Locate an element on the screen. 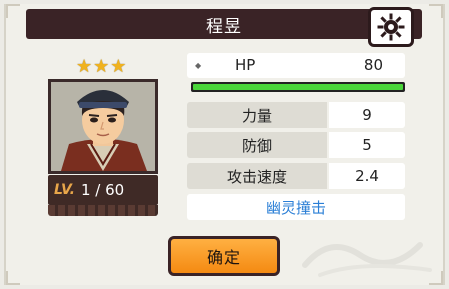 This screenshot has width=449, height=289. level-display: LV. 1 / 60 is located at coordinates (103, 190).